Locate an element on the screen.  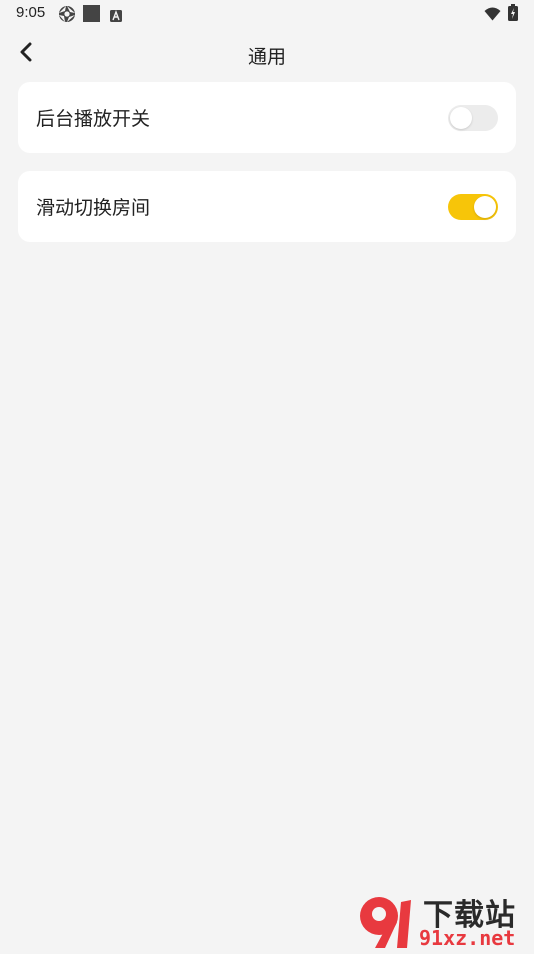
setting-label: 后台播放开关 is located at coordinates (93, 119).